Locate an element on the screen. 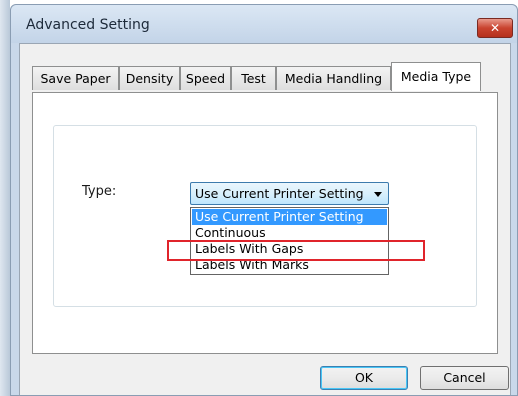 Image resolution: width=518 pixels, height=396 pixels. desktop-edge is located at coordinates (5, 198).